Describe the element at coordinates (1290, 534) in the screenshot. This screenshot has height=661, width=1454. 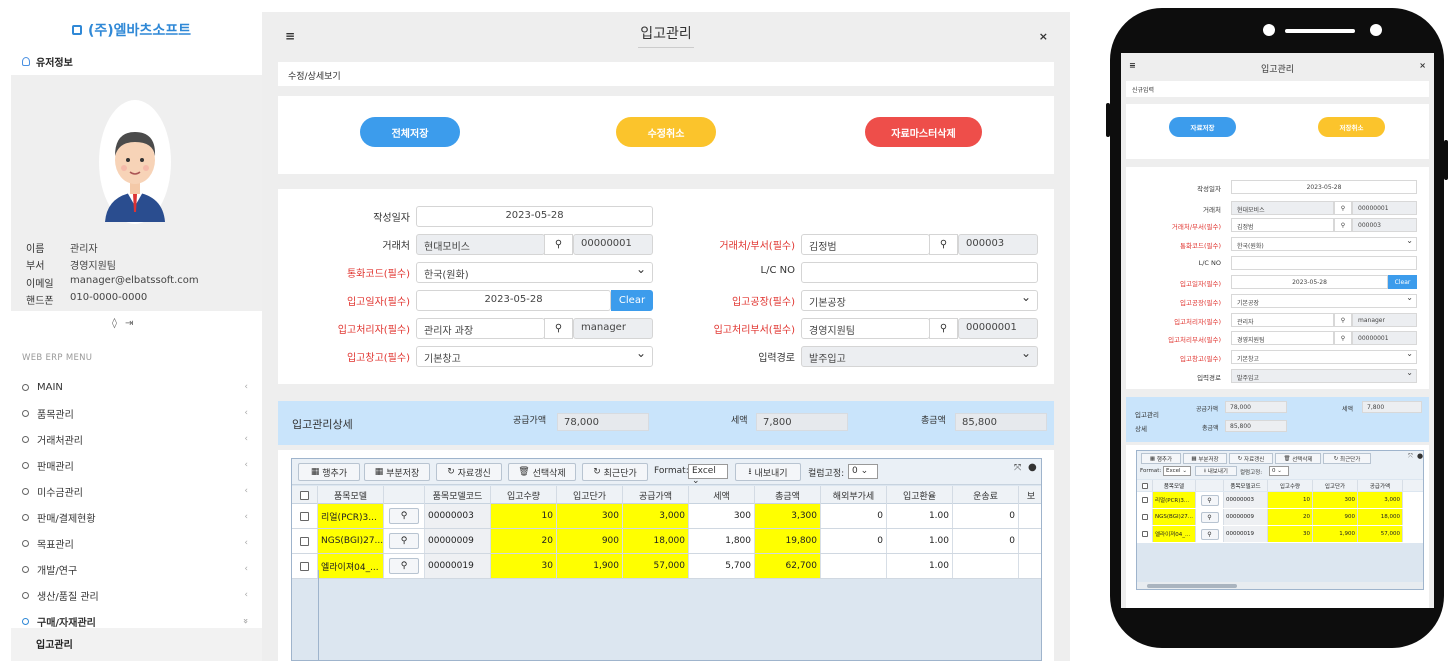
I see `phone-cell-qty: 30` at that location.